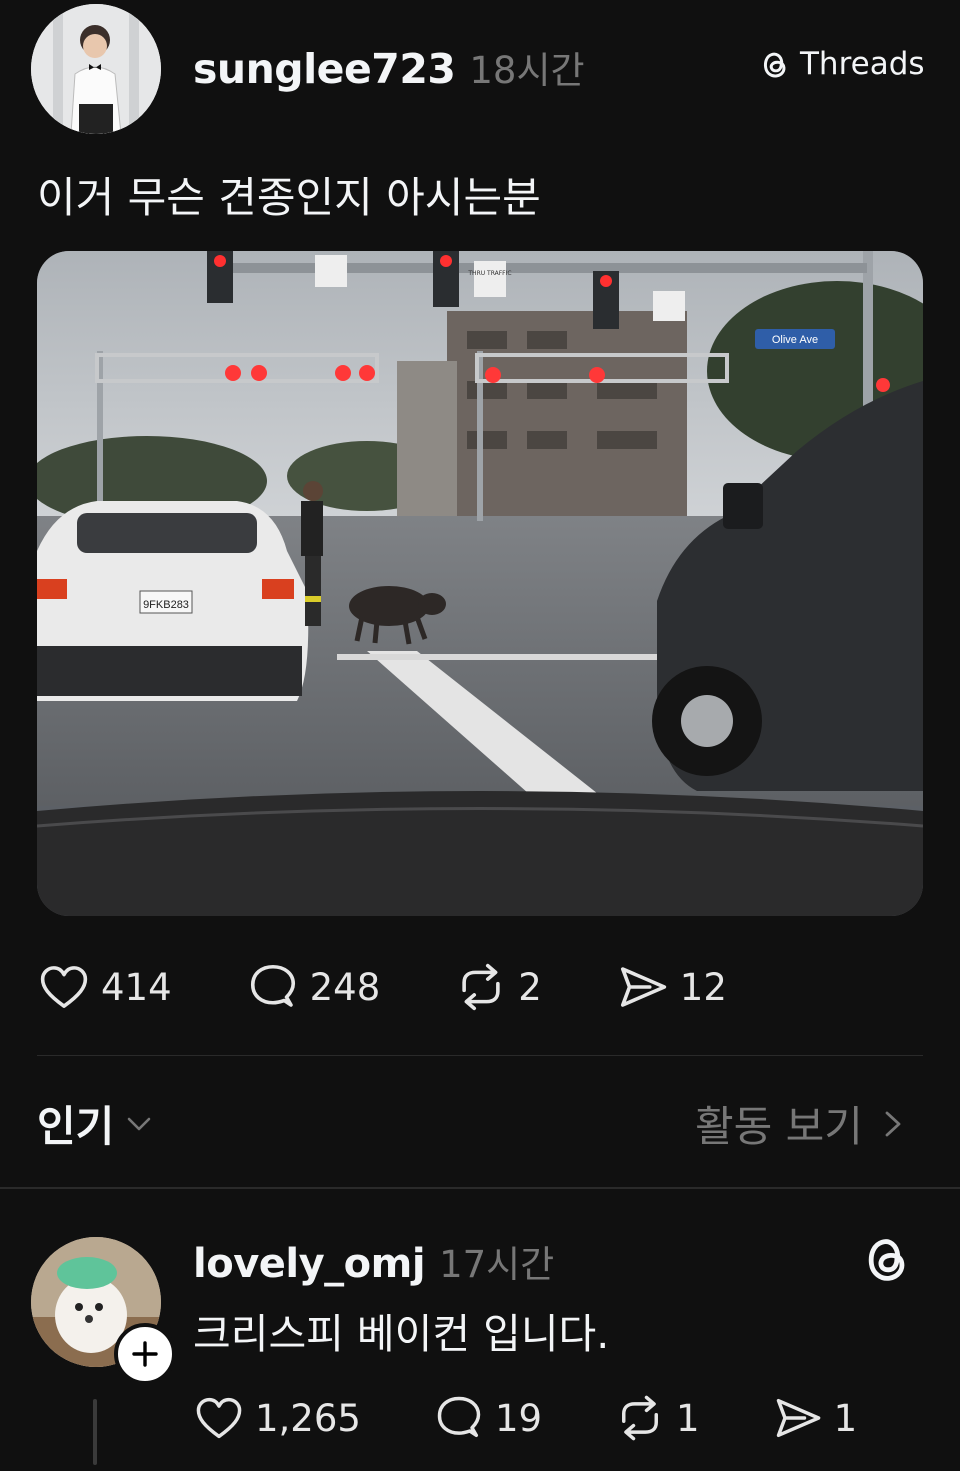 Image resolution: width=960 pixels, height=1471 pixels. Describe the element at coordinates (289, 197) in the screenshot. I see `post-text: 이거 무슨 견종인지 아시는분` at that location.